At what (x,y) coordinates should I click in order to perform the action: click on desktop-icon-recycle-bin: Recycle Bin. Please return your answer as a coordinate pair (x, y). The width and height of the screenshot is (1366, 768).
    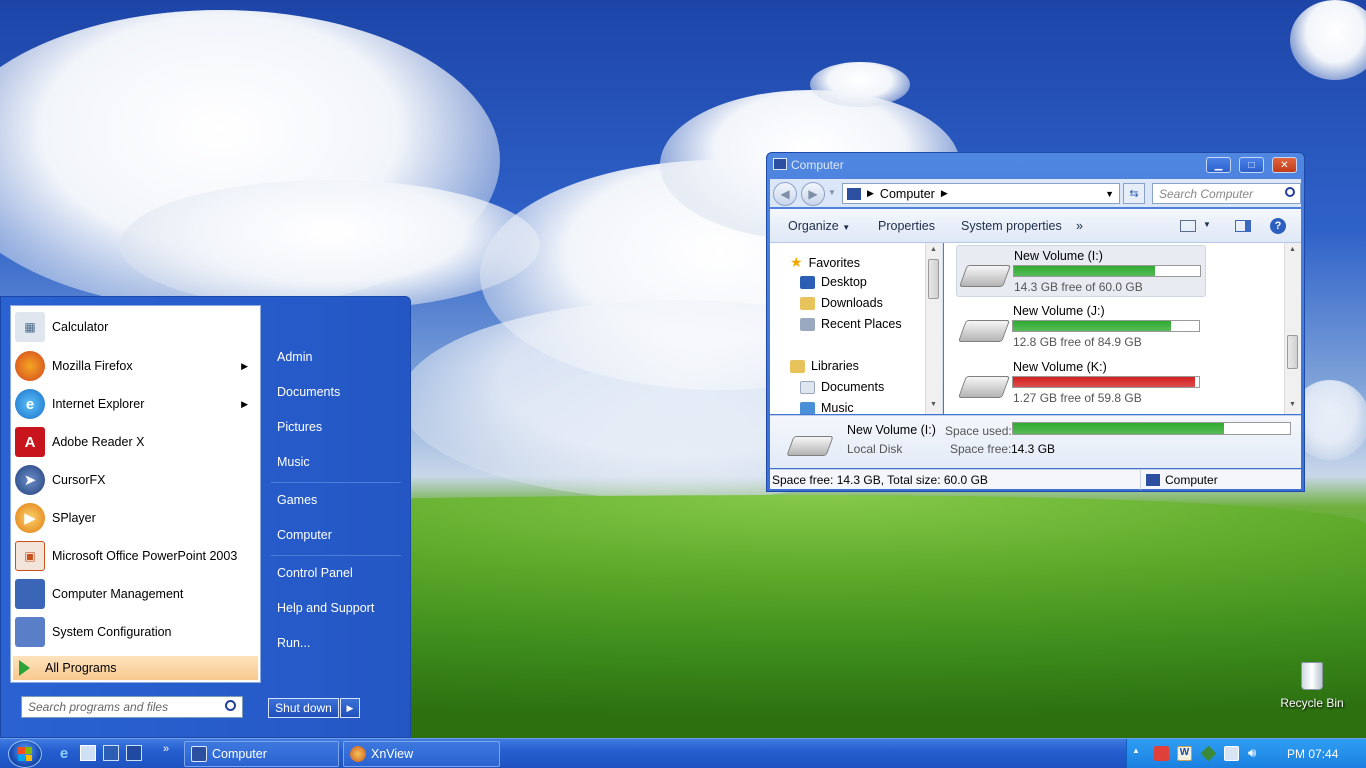
    Looking at the image, I should click on (1312, 686).